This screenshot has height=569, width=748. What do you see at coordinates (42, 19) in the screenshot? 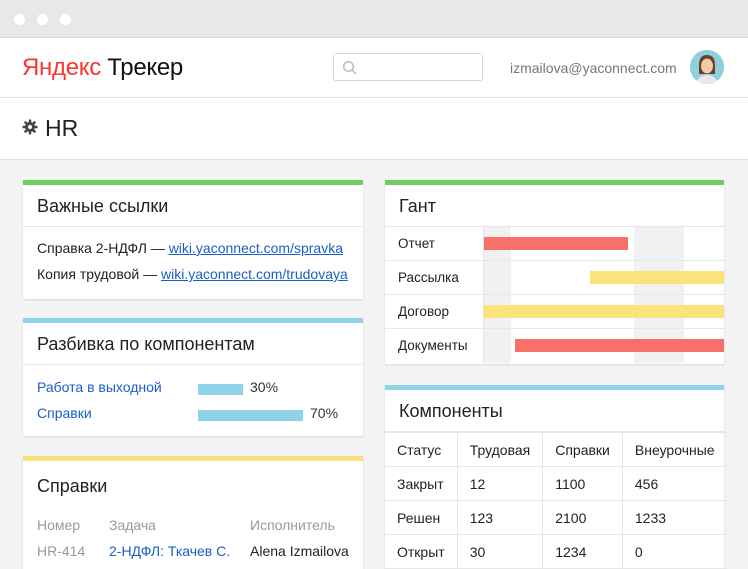
I see `window-minimize-dot` at bounding box center [42, 19].